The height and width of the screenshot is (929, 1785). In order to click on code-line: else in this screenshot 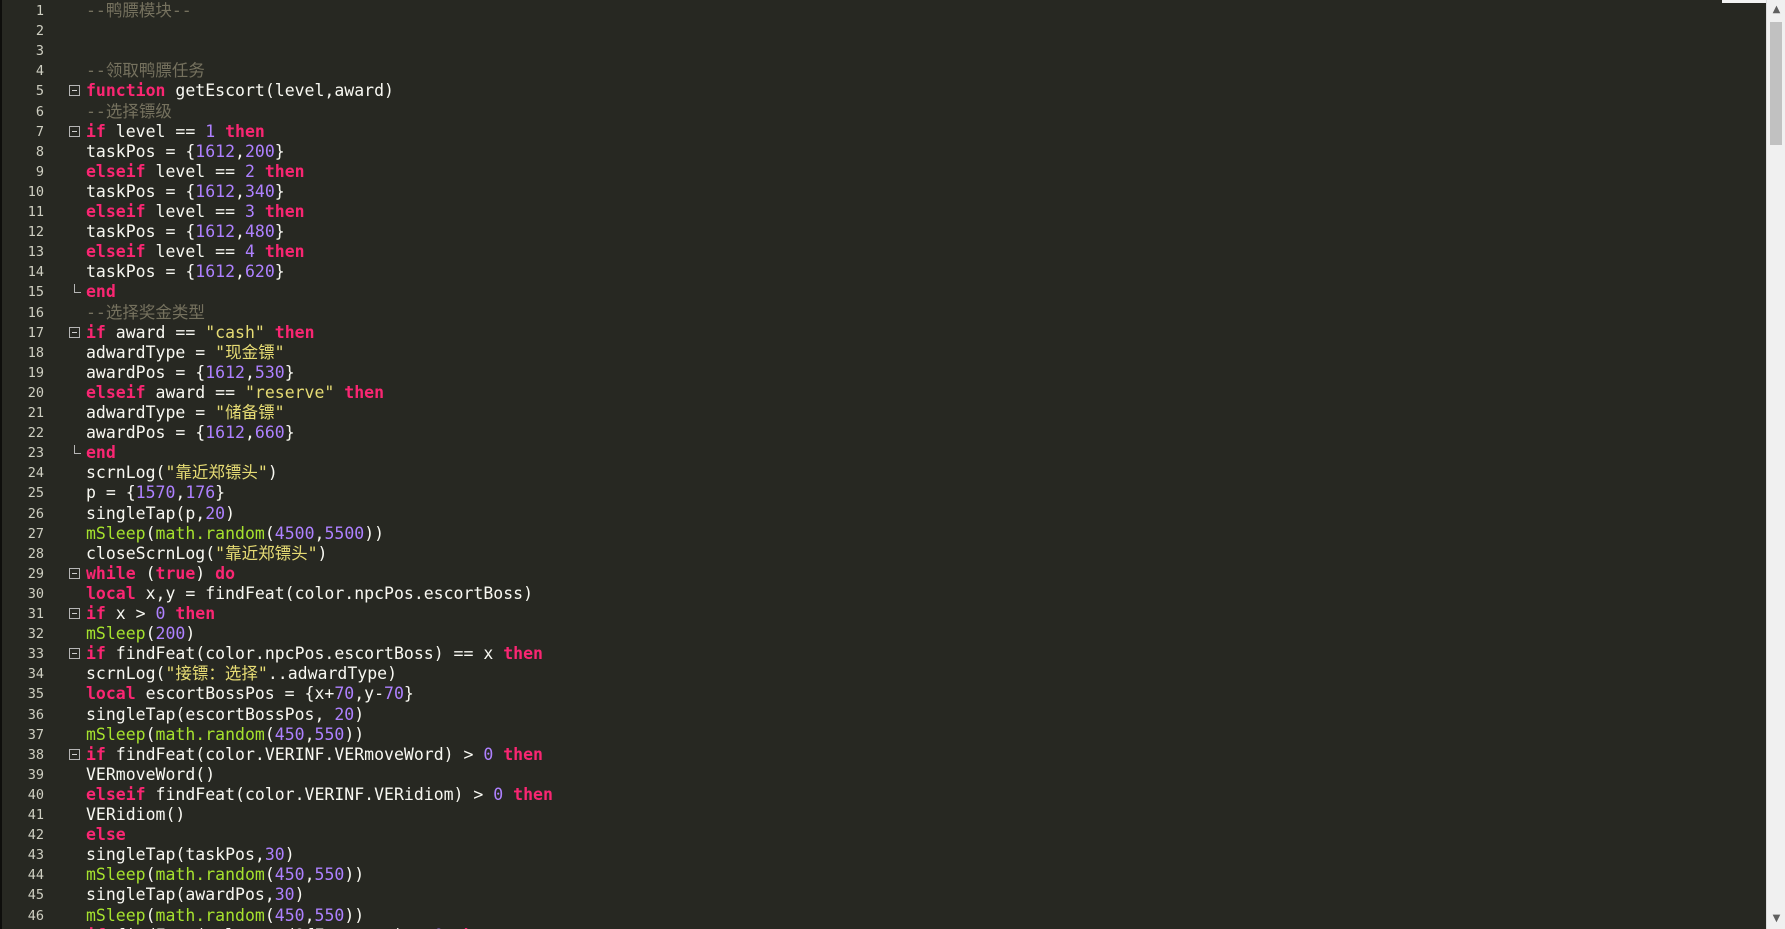, I will do `click(106, 835)`.